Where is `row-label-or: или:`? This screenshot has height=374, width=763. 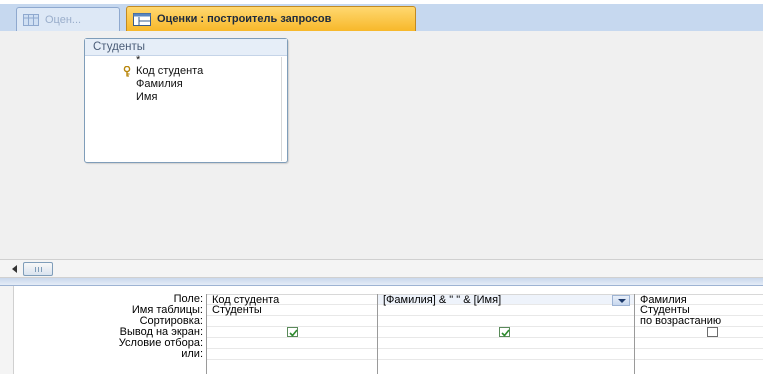 row-label-or: или: is located at coordinates (192, 354).